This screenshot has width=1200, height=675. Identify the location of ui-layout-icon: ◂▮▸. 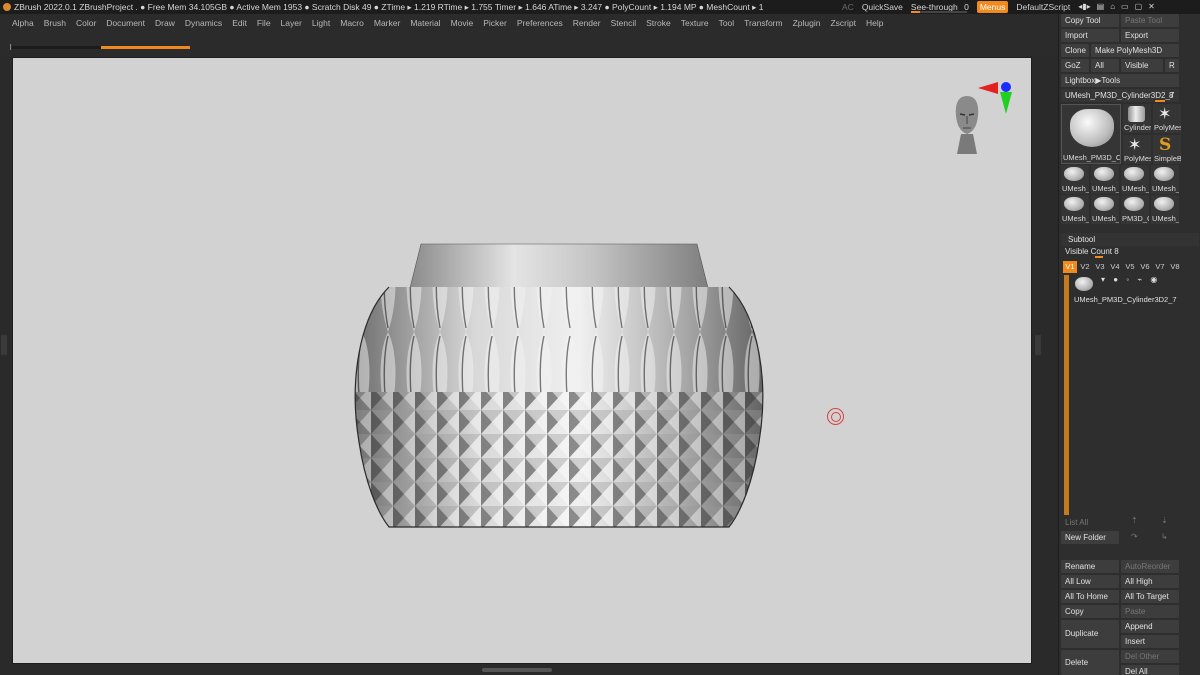
(1084, 7).